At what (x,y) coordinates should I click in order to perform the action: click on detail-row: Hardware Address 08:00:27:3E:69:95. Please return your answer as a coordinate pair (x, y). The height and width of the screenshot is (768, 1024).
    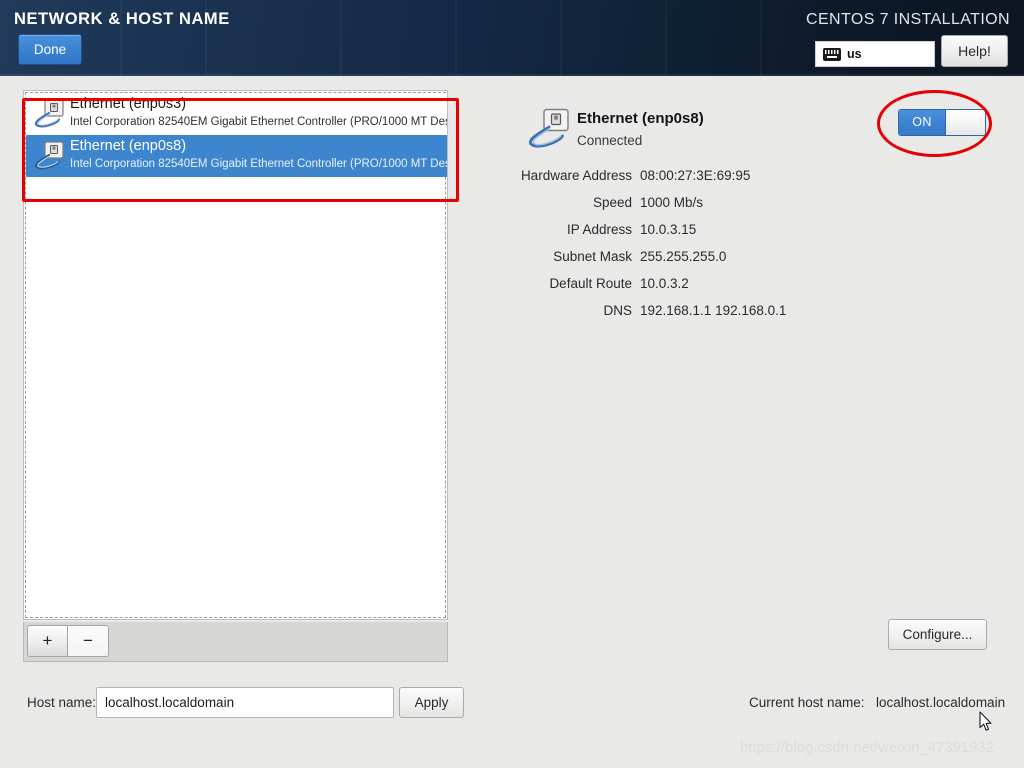
    Looking at the image, I should click on (732, 179).